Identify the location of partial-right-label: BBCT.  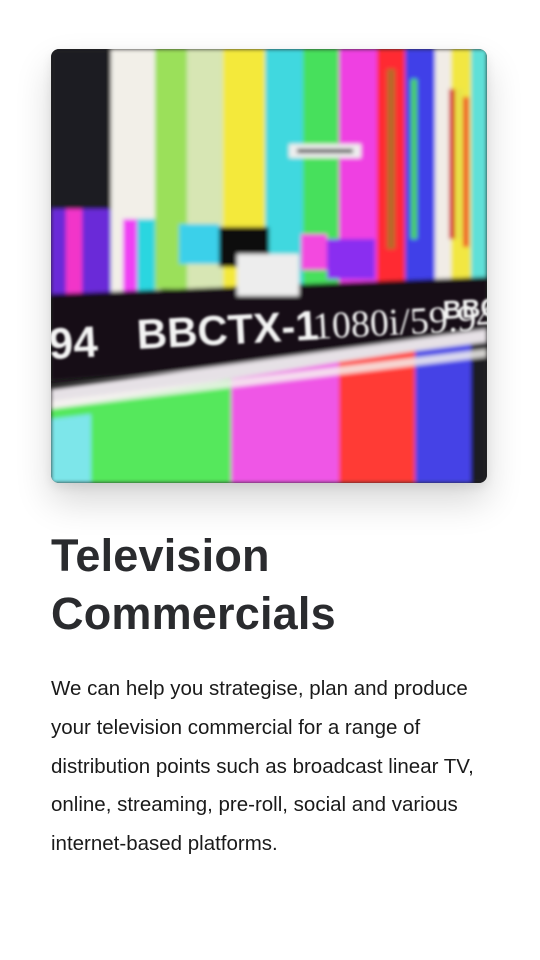
(464, 308).